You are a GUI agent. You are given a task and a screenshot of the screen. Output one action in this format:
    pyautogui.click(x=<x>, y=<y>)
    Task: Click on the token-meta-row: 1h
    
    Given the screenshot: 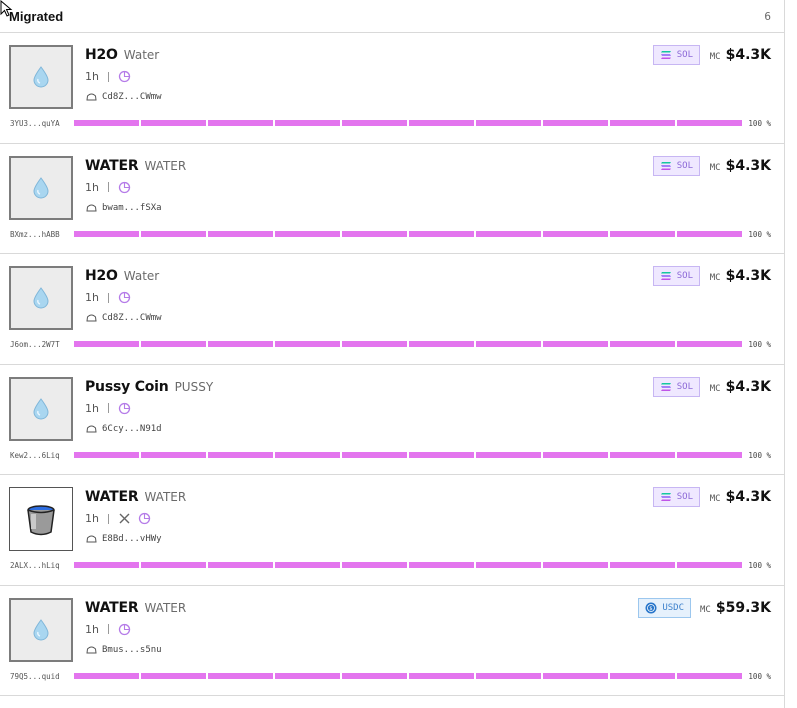 What is the action you would take?
    pyautogui.click(x=111, y=408)
    